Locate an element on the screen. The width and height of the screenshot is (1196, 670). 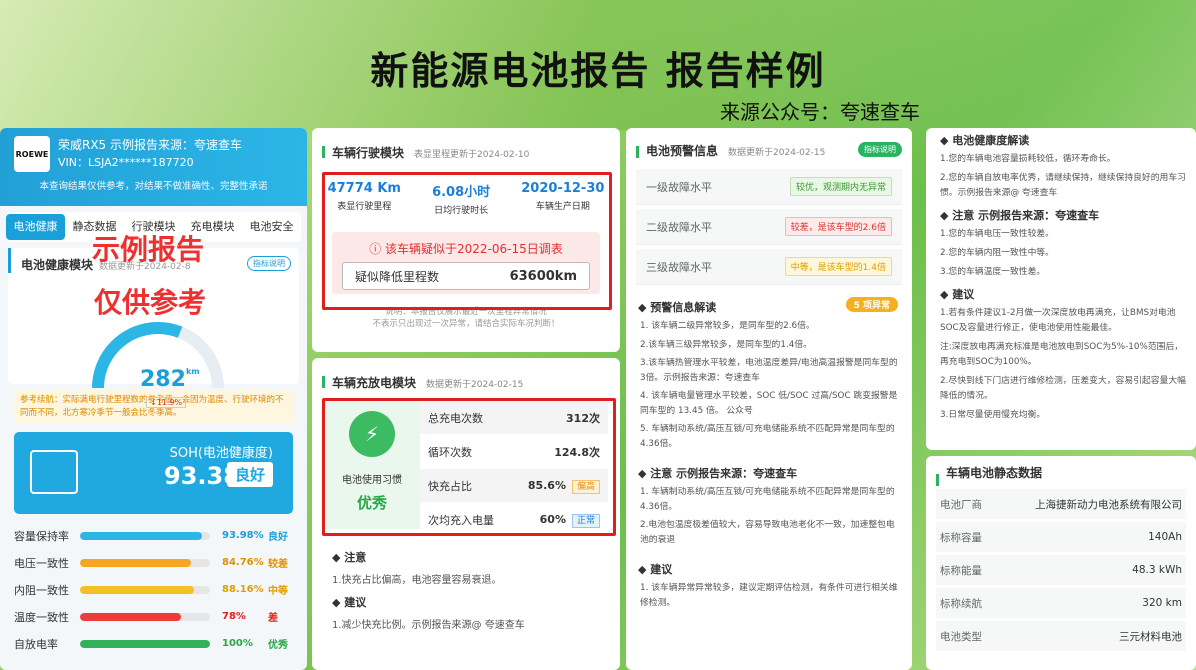
metric-grade: 较差 is located at coordinates (278, 564).